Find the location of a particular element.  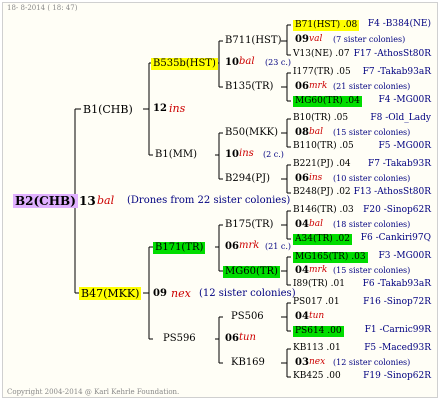

l4-right-8: F5 -MG00R is located at coordinates (404, 146).